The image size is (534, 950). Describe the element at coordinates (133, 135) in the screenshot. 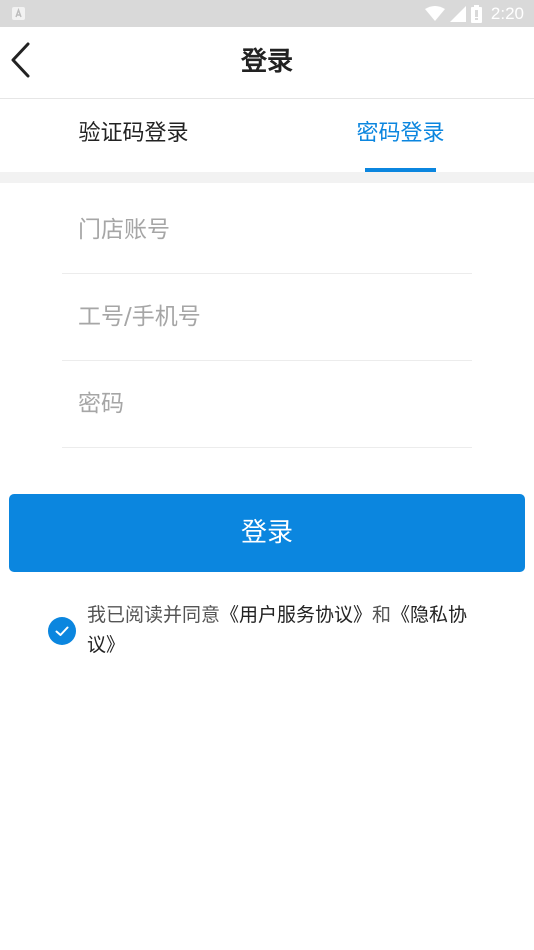

I see `tab-sms-login: 验证码登录` at that location.